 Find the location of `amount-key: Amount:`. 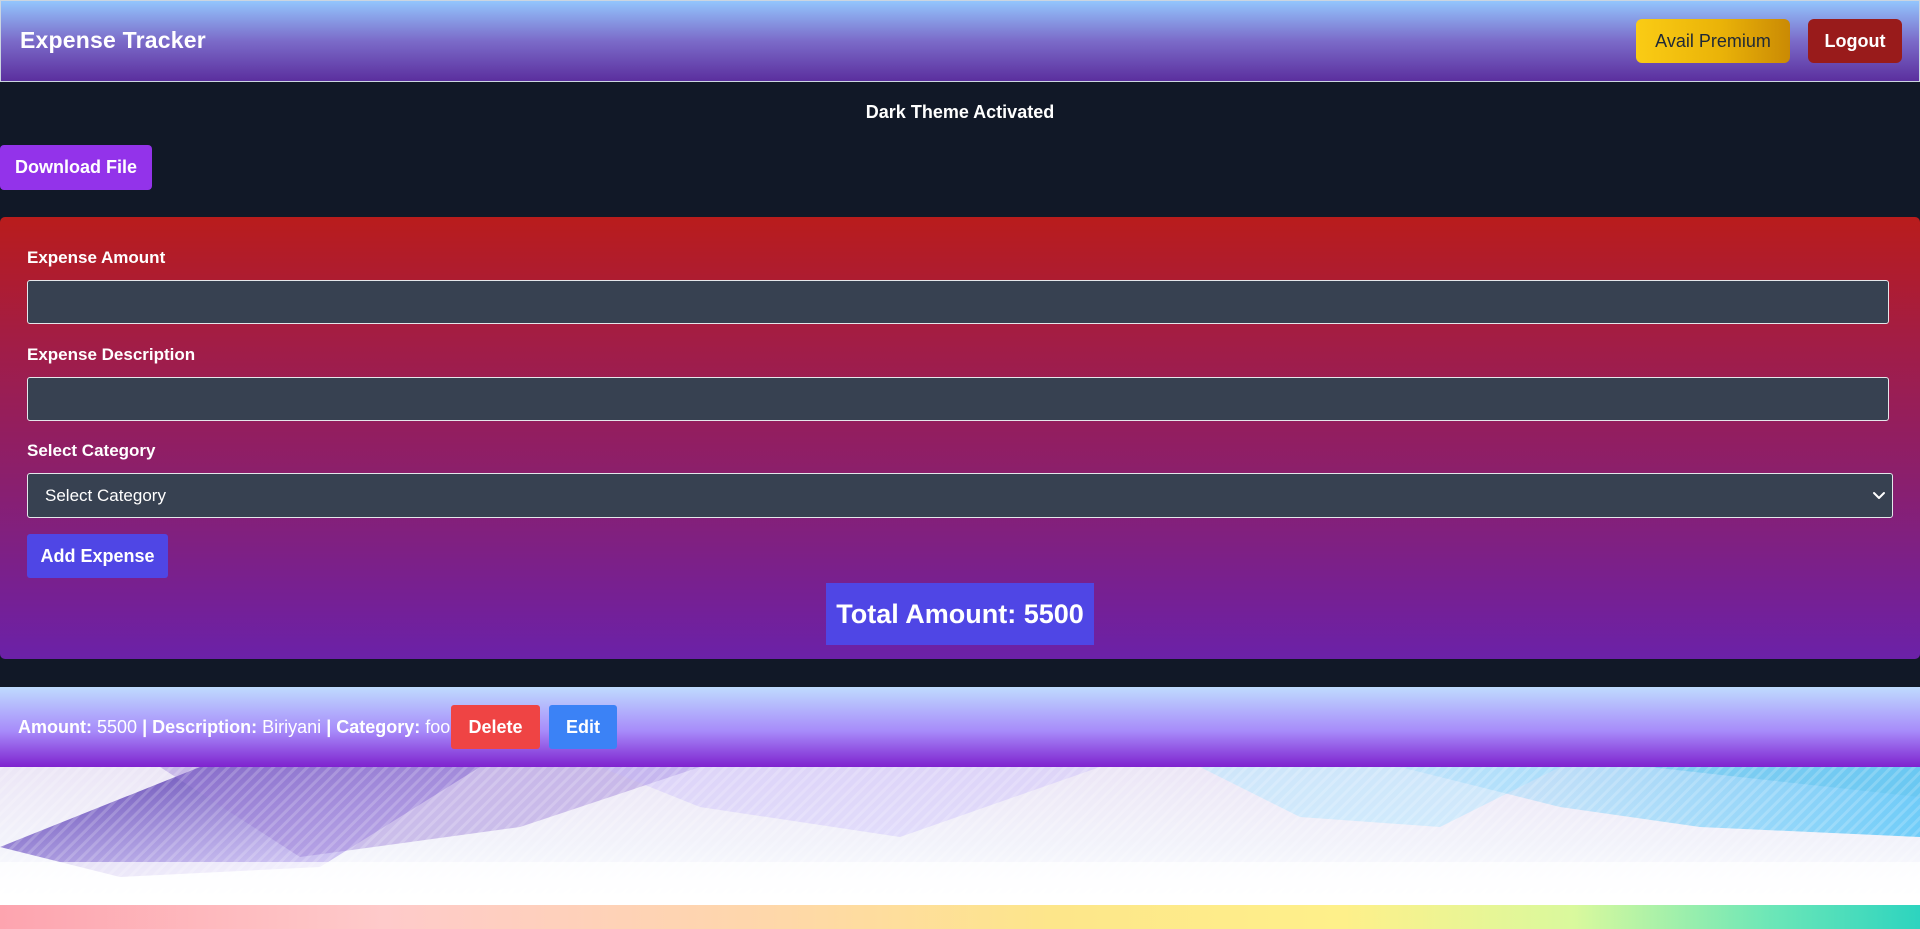

amount-key: Amount: is located at coordinates (55, 727).